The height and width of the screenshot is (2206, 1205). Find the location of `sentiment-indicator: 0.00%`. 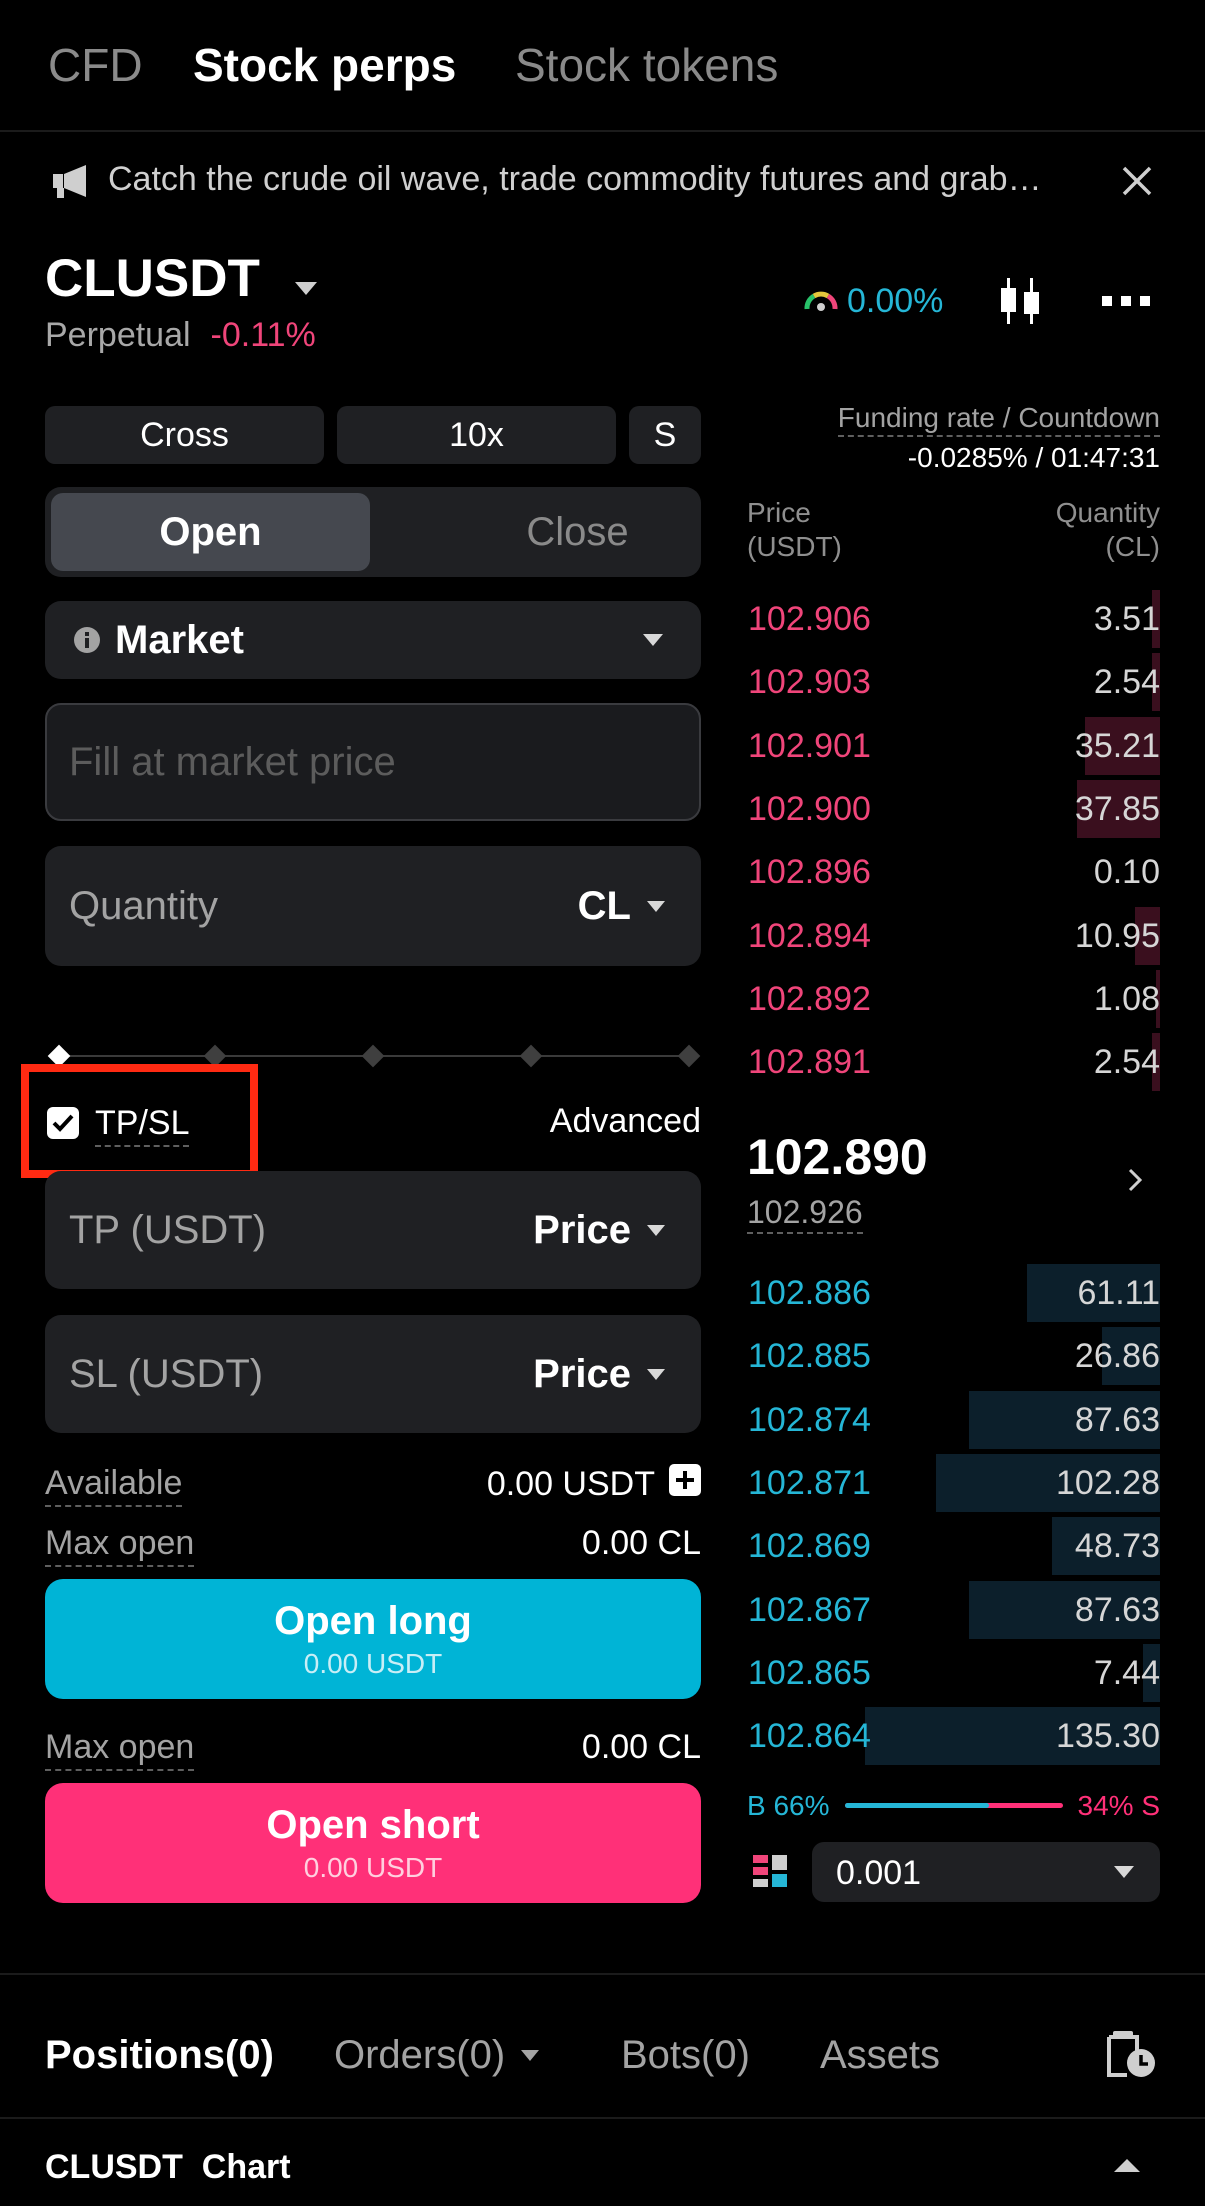

sentiment-indicator: 0.00% is located at coordinates (873, 301).